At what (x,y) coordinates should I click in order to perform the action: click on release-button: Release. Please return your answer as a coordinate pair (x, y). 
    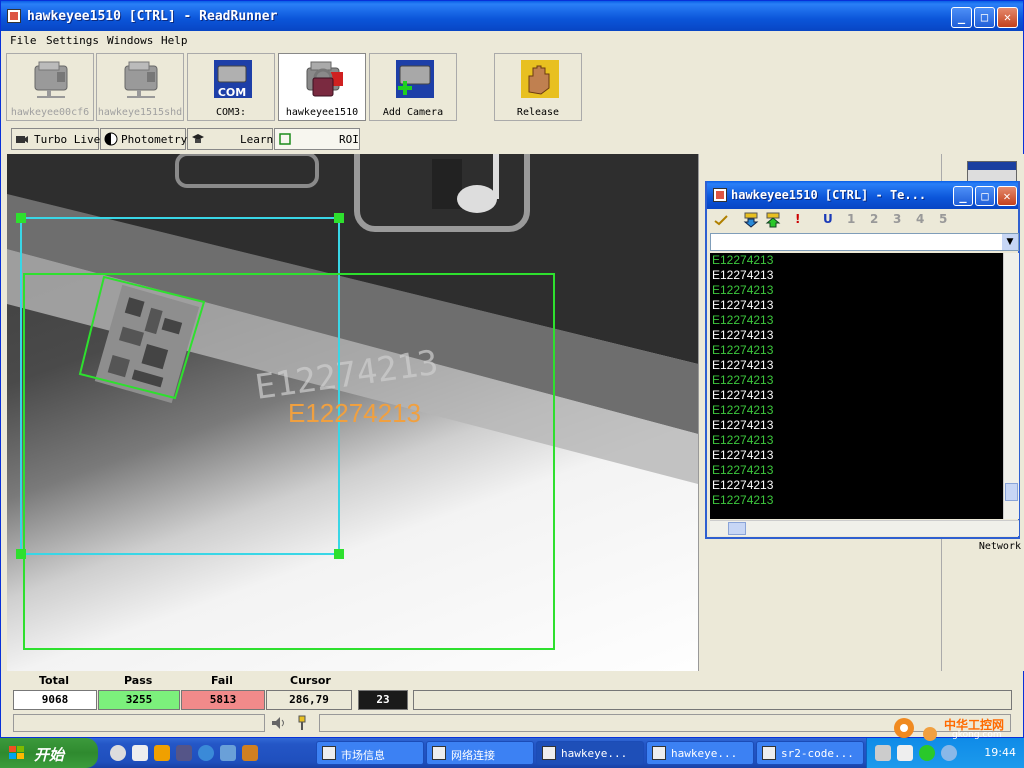
    Looking at the image, I should click on (538, 87).